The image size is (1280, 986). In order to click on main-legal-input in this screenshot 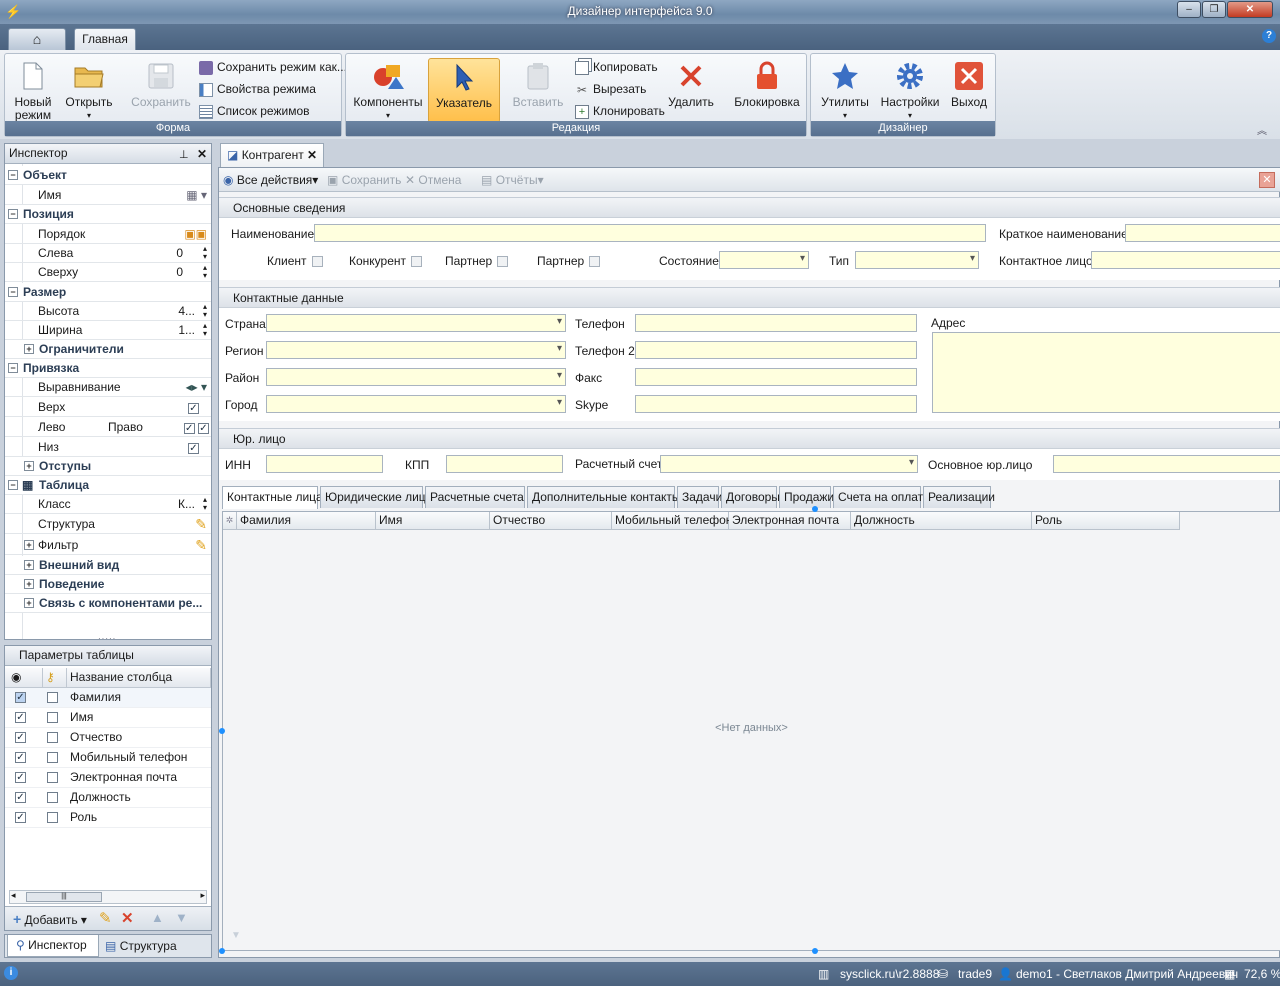, I will do `click(1166, 464)`.